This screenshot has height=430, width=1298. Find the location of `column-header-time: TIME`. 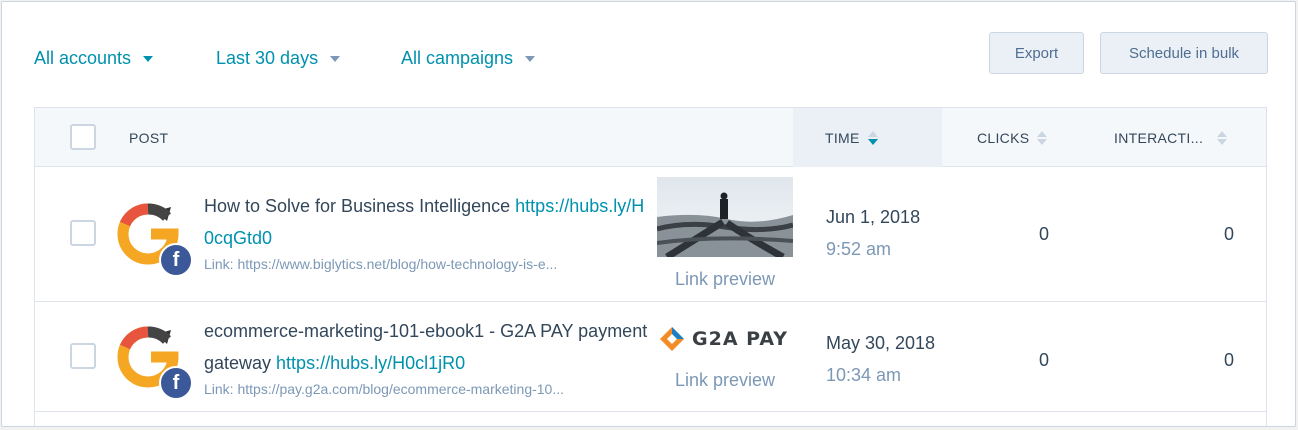

column-header-time: TIME is located at coordinates (867, 137).